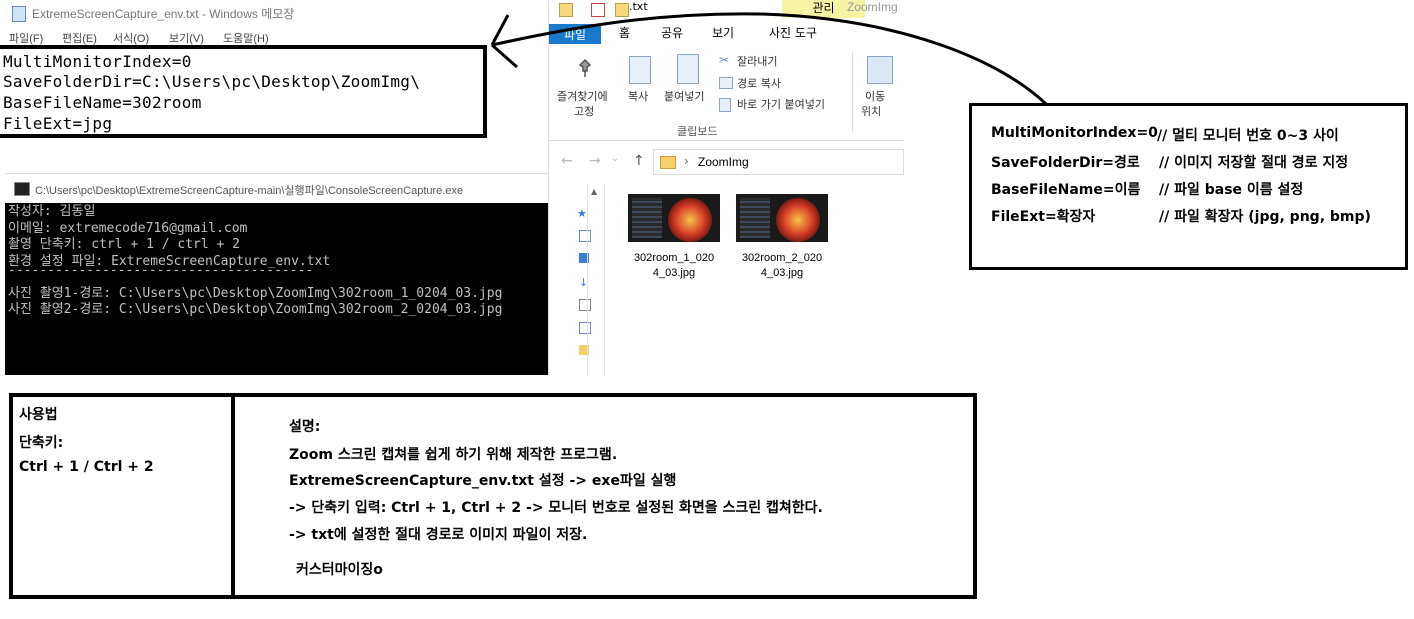 The width and height of the screenshot is (1414, 619). Describe the element at coordinates (769, 59) in the screenshot. I see `annotation-arrow` at that location.